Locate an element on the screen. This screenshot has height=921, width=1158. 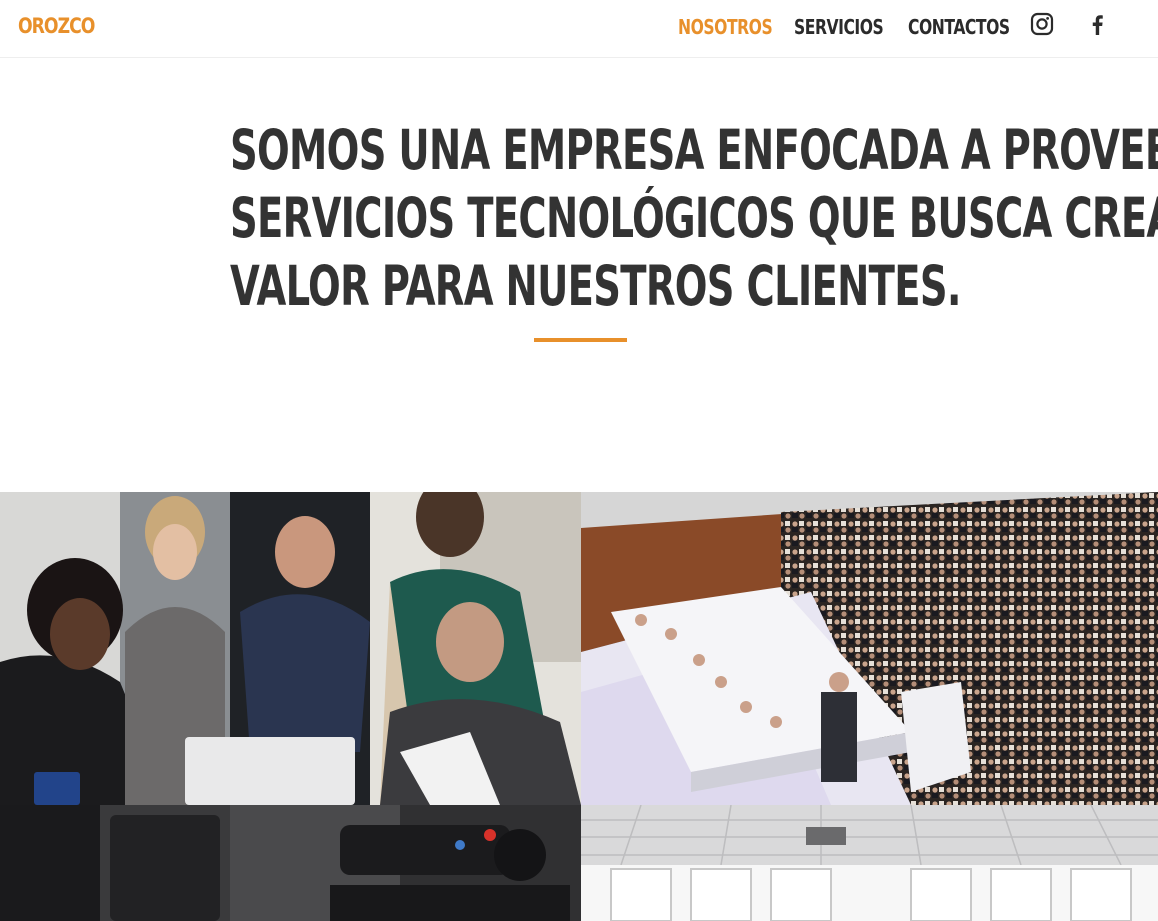
accent-divider is located at coordinates (580, 340).